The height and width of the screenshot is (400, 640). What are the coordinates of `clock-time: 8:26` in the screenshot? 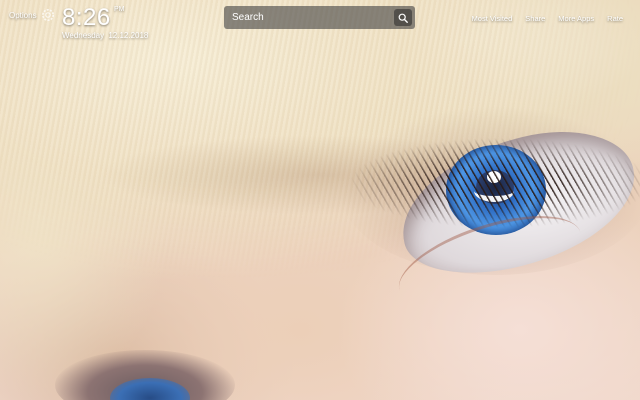 It's located at (86, 17).